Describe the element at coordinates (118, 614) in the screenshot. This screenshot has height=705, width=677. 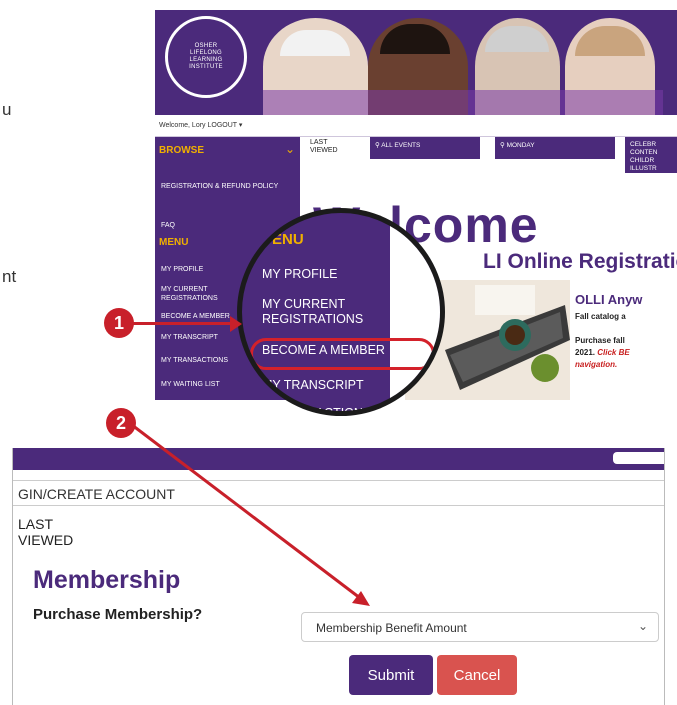
I see `purchase-membership-label: Purchase Membership?` at that location.